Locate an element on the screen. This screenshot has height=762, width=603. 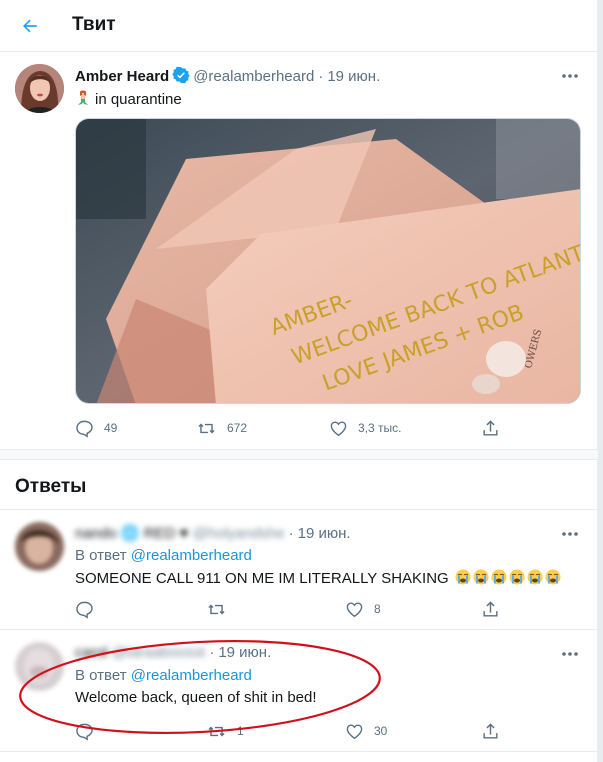
replies-section-header: Ответы is located at coordinates (299, 480).